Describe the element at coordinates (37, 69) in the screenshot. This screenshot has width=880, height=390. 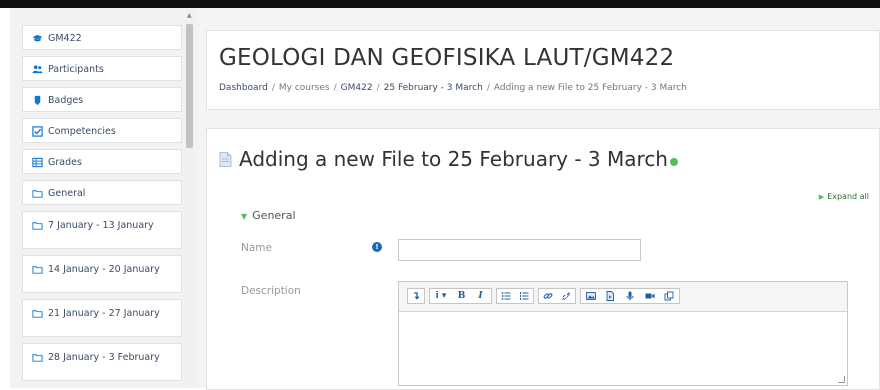
I see `users-icon` at that location.